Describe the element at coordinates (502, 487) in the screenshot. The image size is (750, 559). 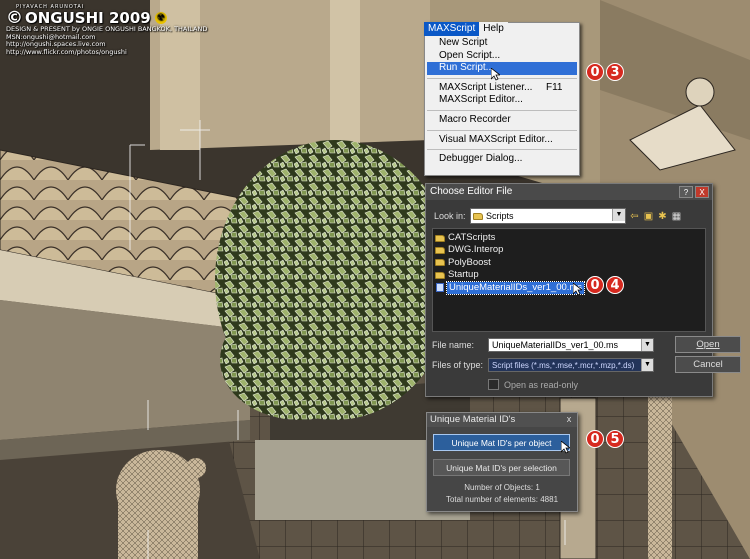
I see `number-of-objects: Number of Objects: 1` at that location.